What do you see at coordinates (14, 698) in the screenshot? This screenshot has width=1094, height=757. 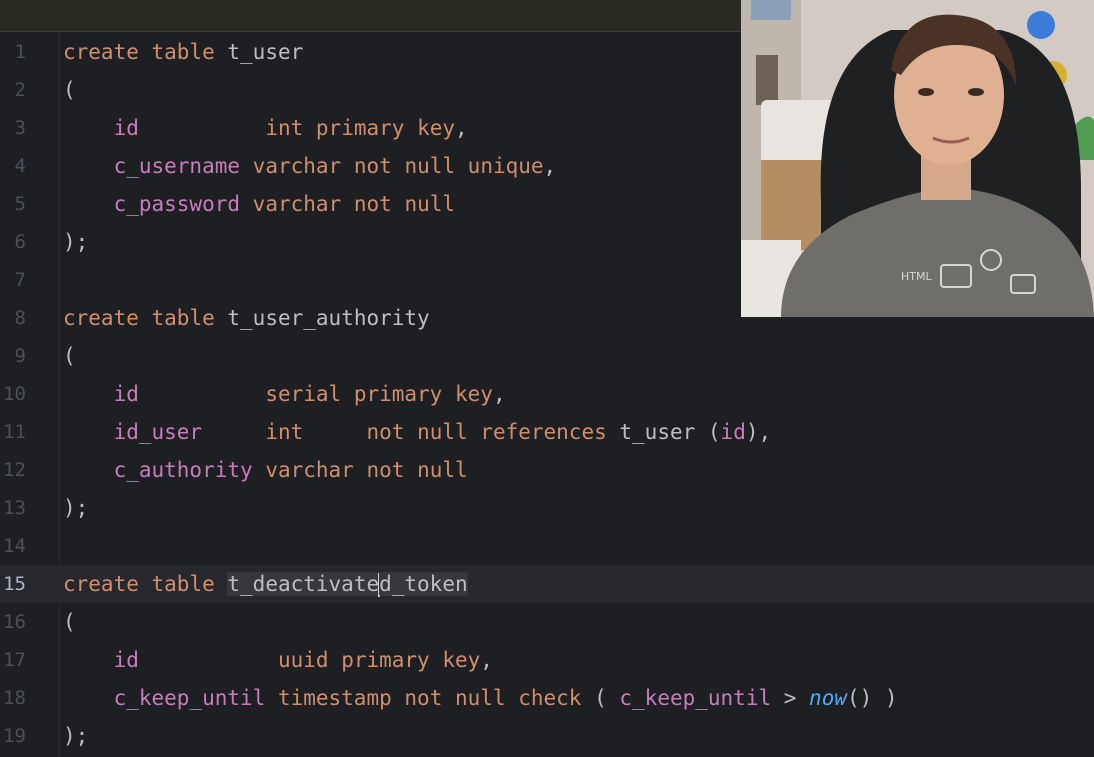 I see `line-number: 18` at bounding box center [14, 698].